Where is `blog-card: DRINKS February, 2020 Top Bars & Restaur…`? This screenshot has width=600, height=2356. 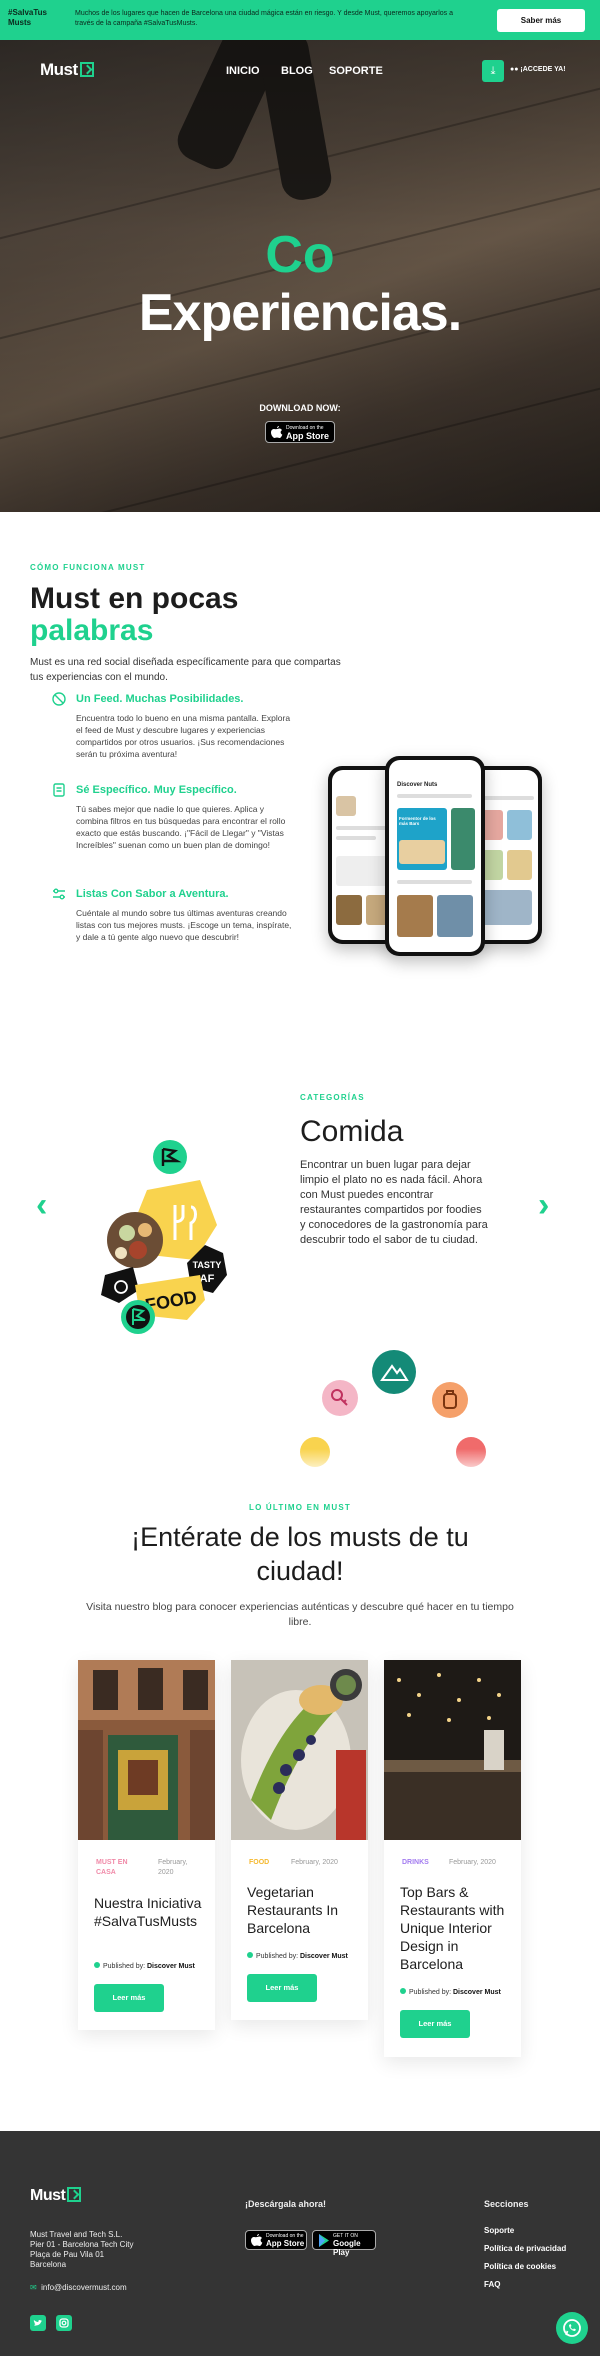 blog-card: DRINKS February, 2020 Top Bars & Restaur… is located at coordinates (452, 1858).